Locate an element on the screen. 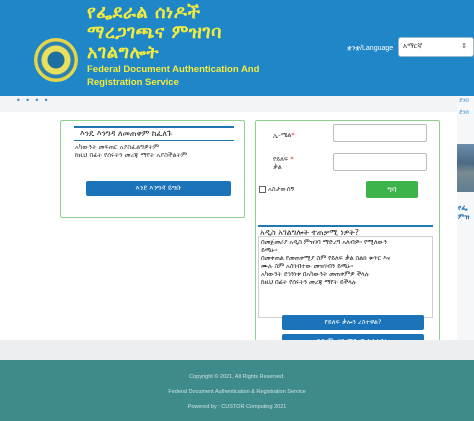  sidebar-link-1: ደንበ is located at coordinates (464, 101).